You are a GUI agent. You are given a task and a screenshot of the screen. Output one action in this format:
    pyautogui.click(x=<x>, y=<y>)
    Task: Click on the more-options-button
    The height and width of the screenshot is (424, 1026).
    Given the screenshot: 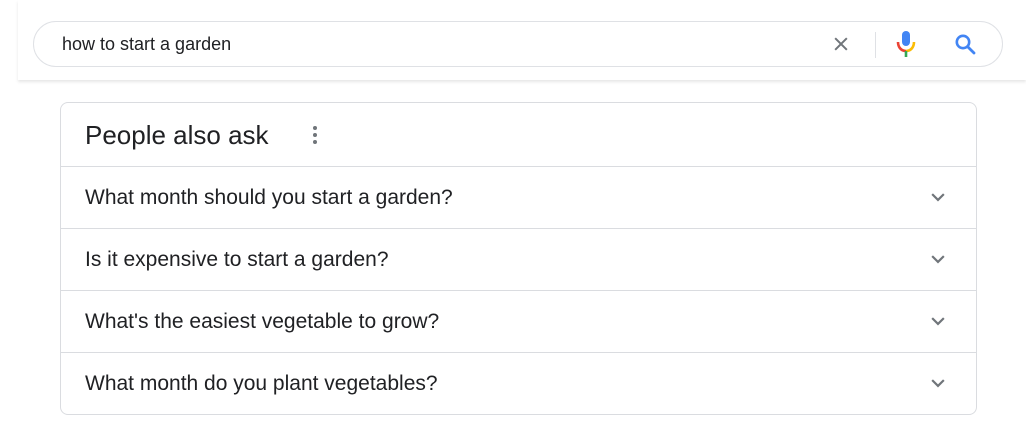 What is the action you would take?
    pyautogui.click(x=315, y=135)
    